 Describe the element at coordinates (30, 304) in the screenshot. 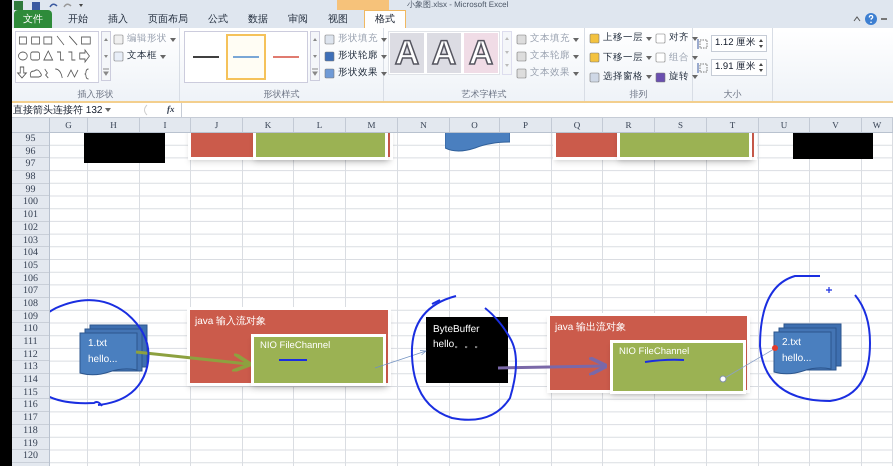

I see `row-header: 108` at that location.